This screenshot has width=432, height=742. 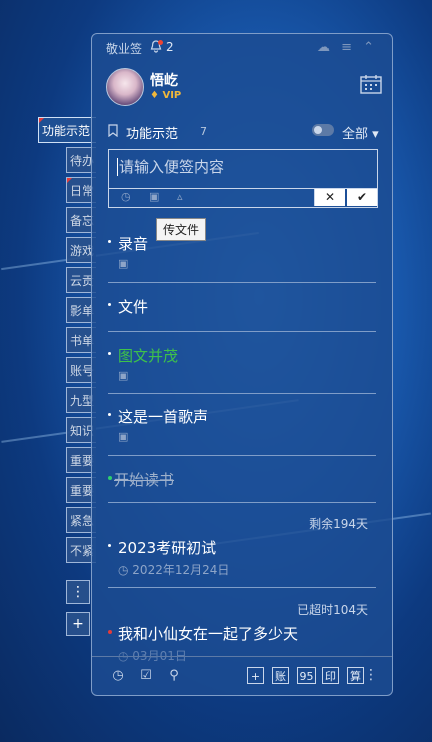 I want to click on category-count: 7, so click(x=203, y=131).